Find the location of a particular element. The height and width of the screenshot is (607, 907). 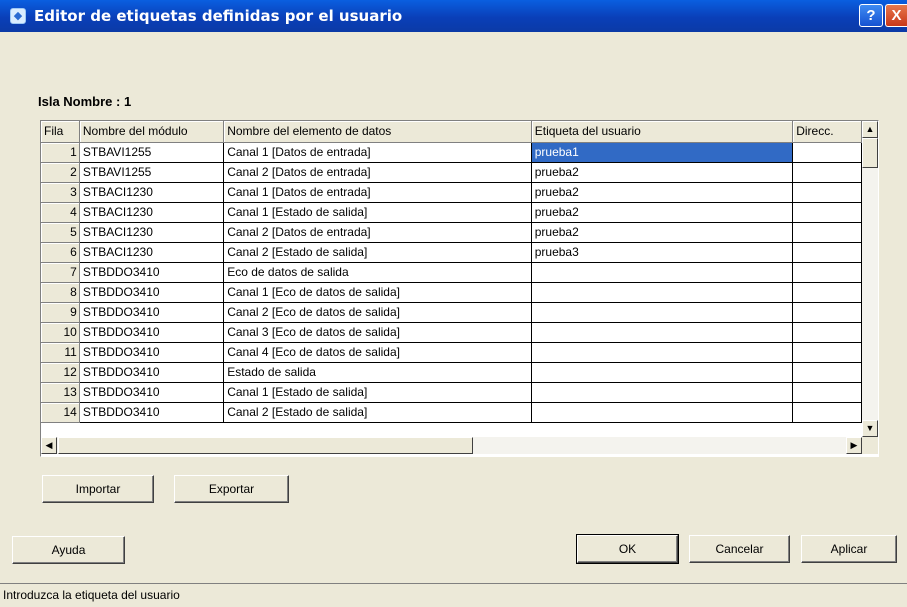

table-row: 7 STBDDO3410 Eco de datos de salida is located at coordinates (451, 272).